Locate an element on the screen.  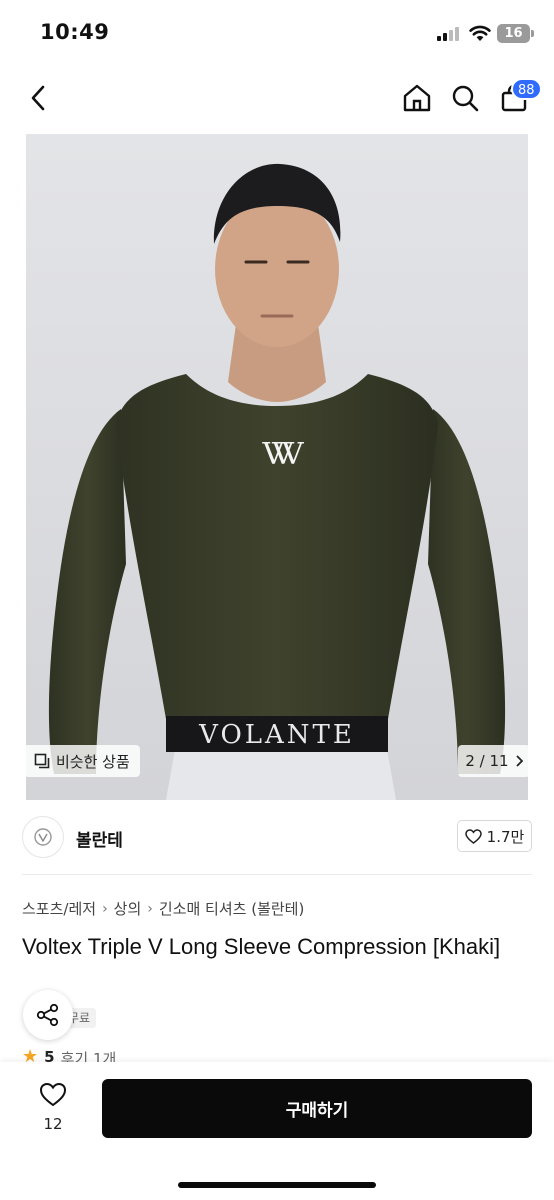
battery-icon: 16 is located at coordinates (513, 33).